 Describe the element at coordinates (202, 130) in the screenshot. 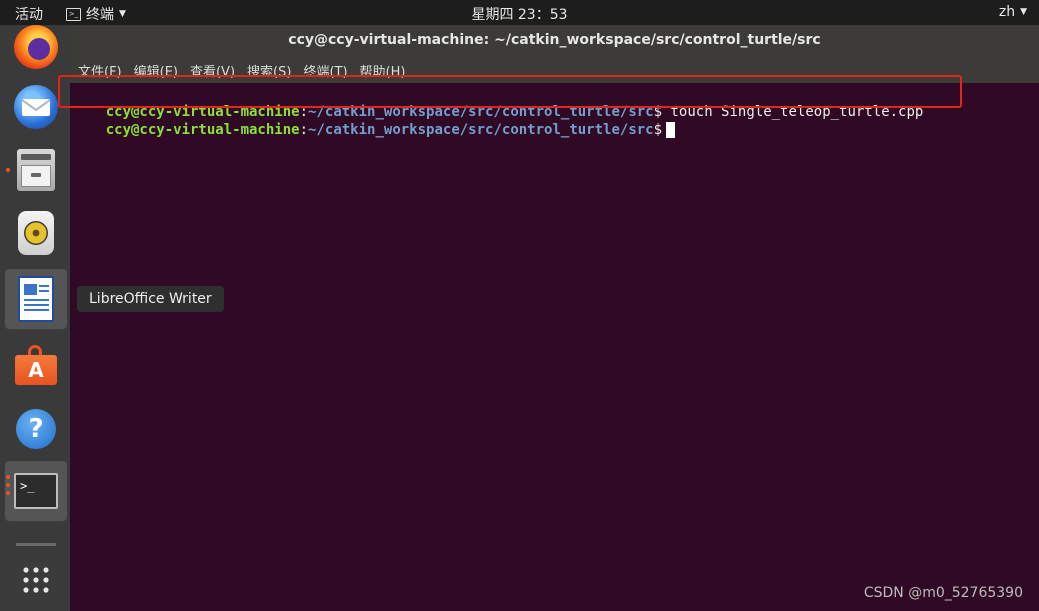

I see `prompt-user: ccy@ccy-virtual-machine` at that location.